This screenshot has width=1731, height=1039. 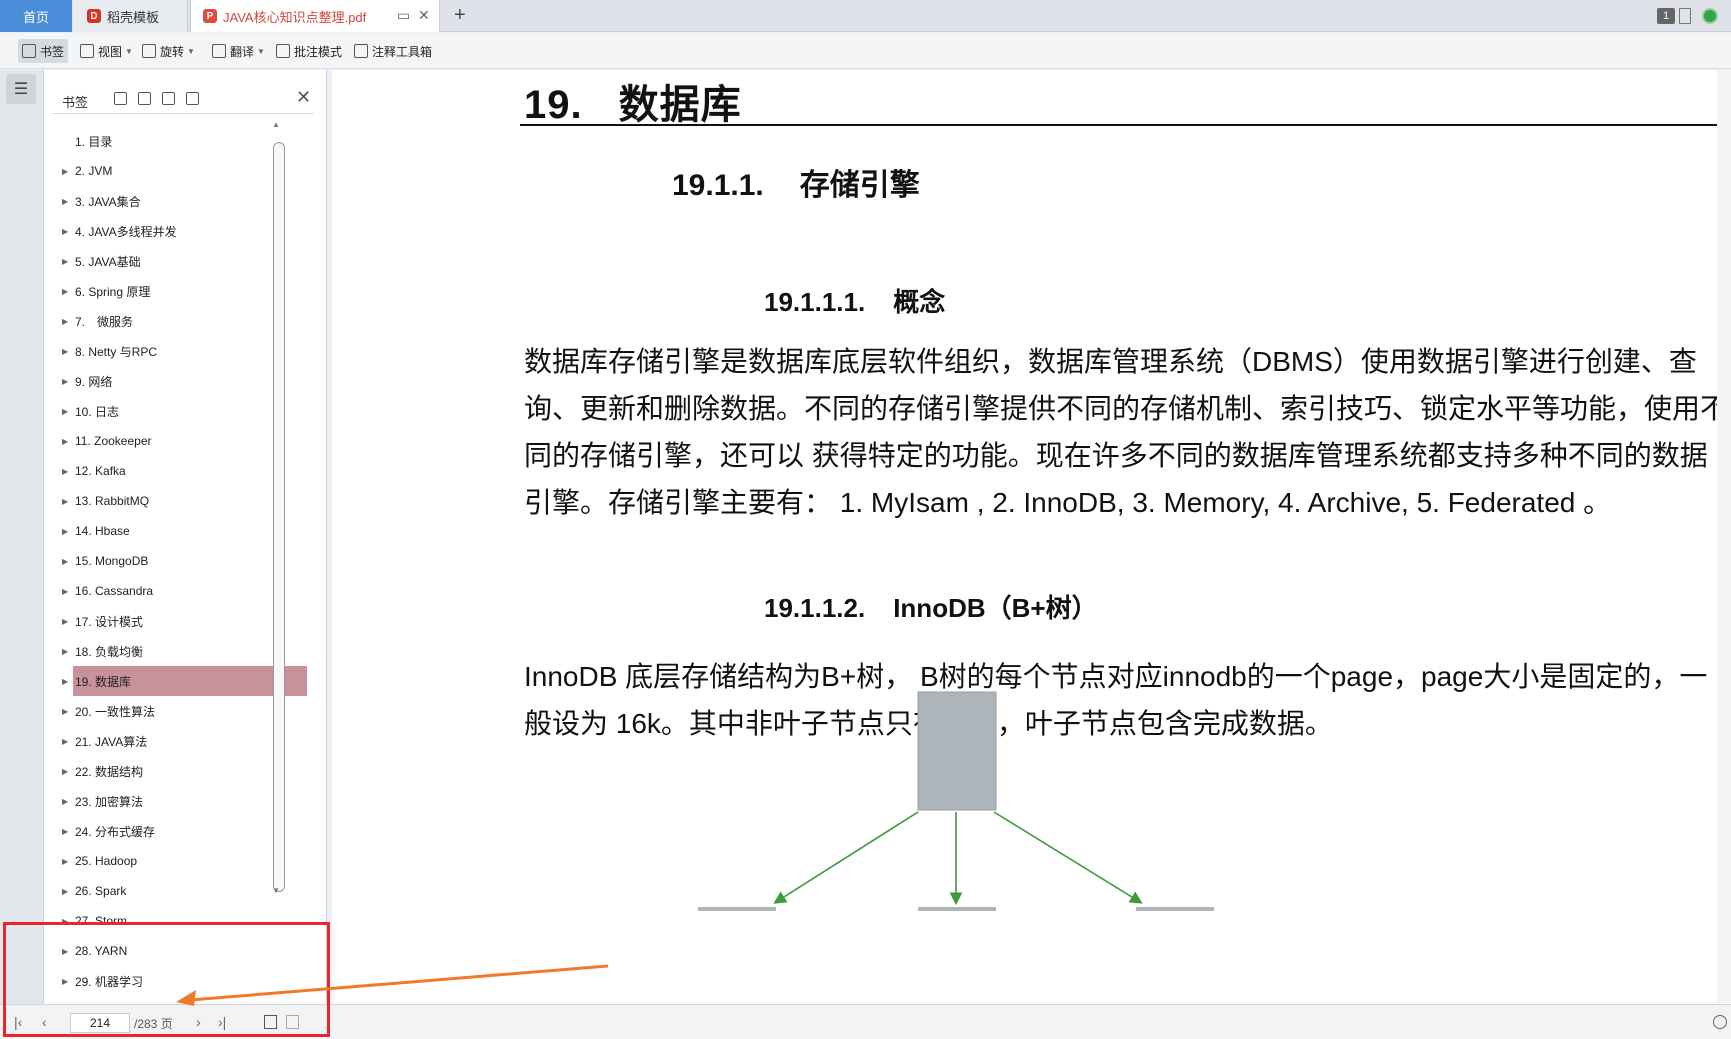 I want to click on tab-templates: D 稻壳模板, so click(x=130, y=16).